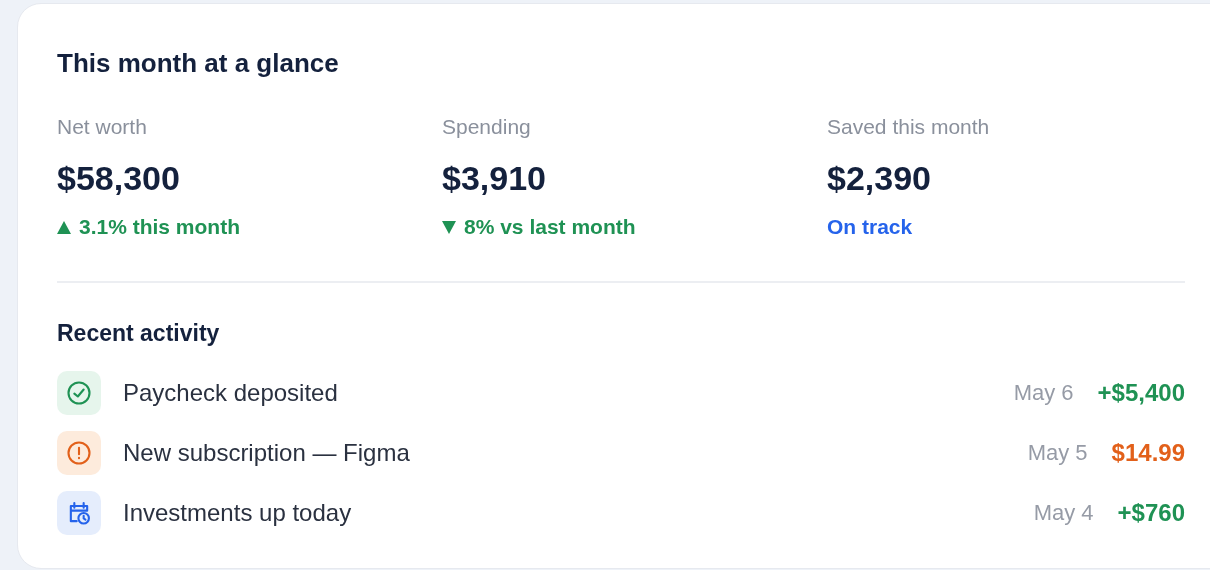  Describe the element at coordinates (494, 178) in the screenshot. I see `stat-value: $3,910` at that location.